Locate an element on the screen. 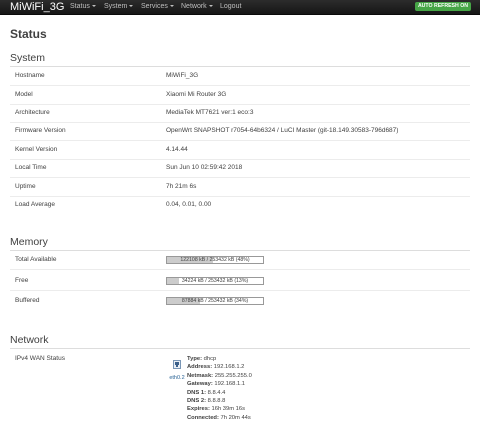  detail-value: 16h 39m 16s is located at coordinates (228, 409).